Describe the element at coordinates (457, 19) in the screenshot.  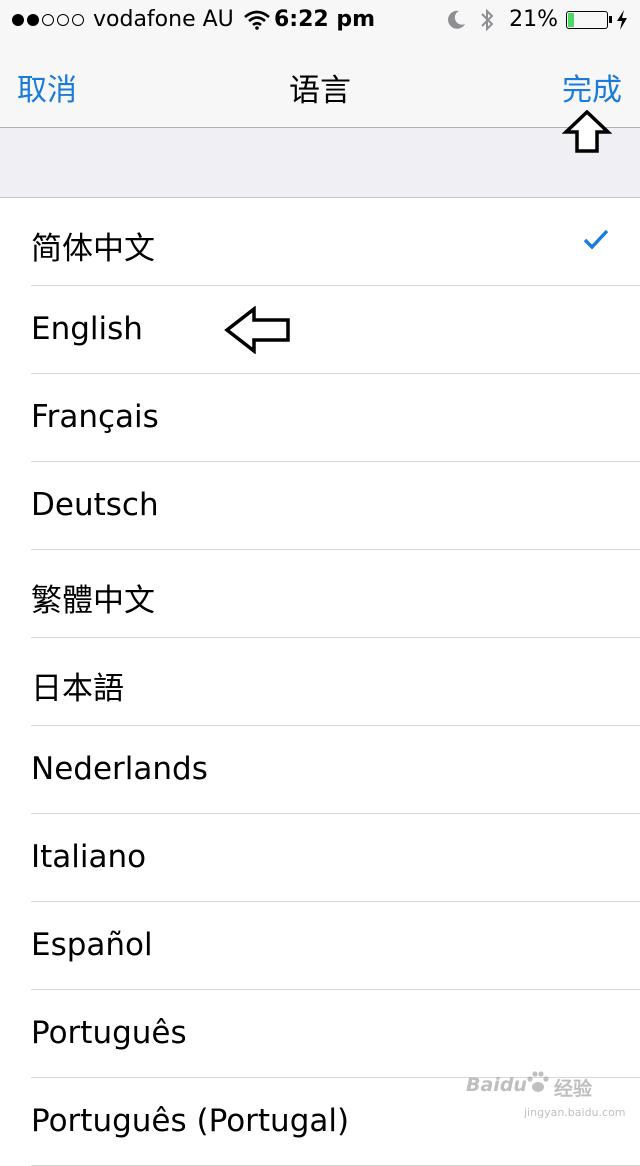
I see `moon-icon` at that location.